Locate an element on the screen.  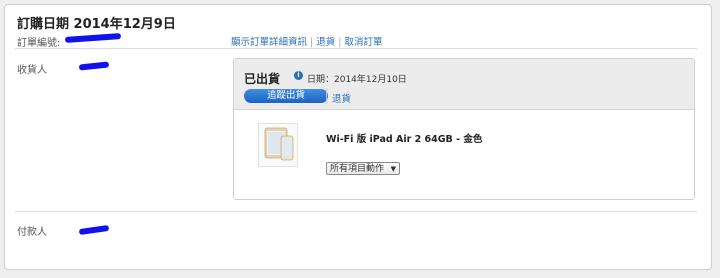
shipment-status: 已出貨 is located at coordinates (262, 79).